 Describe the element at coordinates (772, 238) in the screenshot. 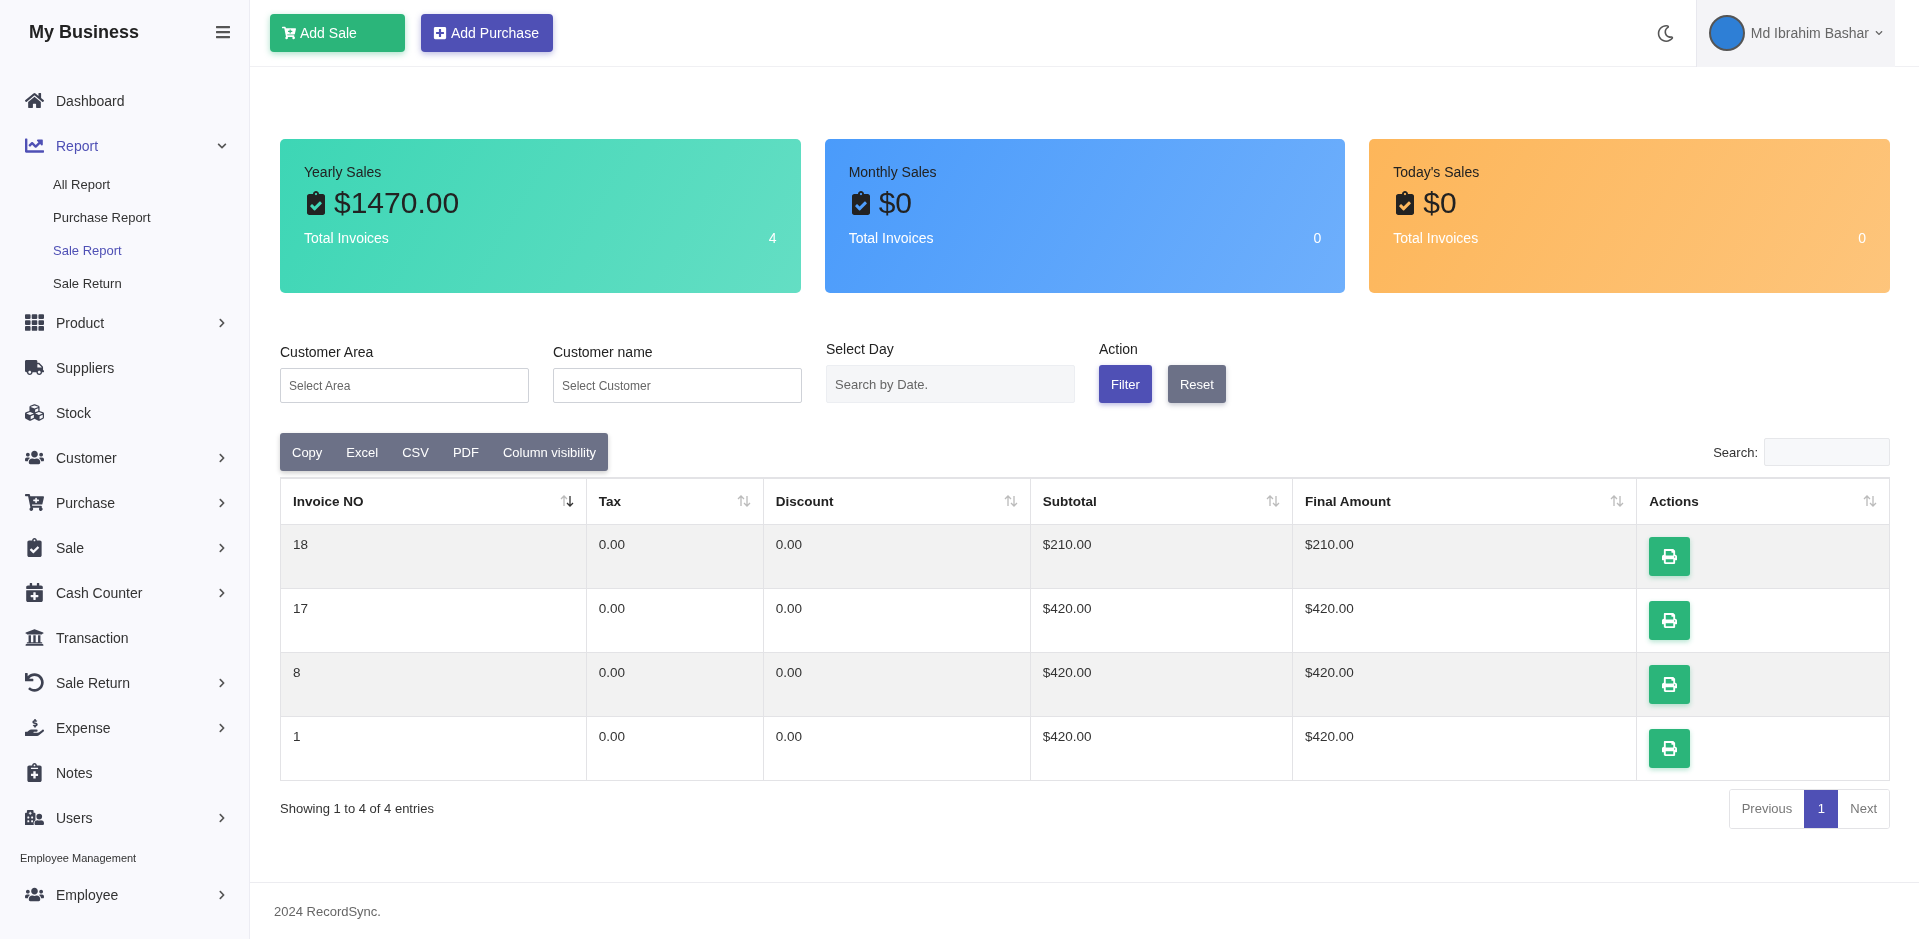

I see `stat-count: 4` at that location.